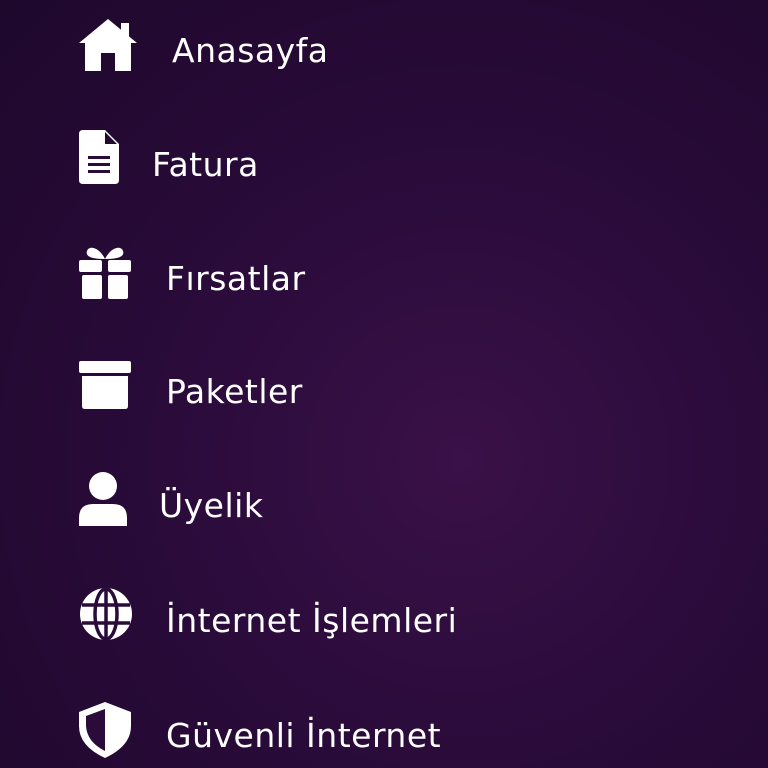 The image size is (768, 768). I want to click on menu-item-label: Fatura, so click(205, 164).